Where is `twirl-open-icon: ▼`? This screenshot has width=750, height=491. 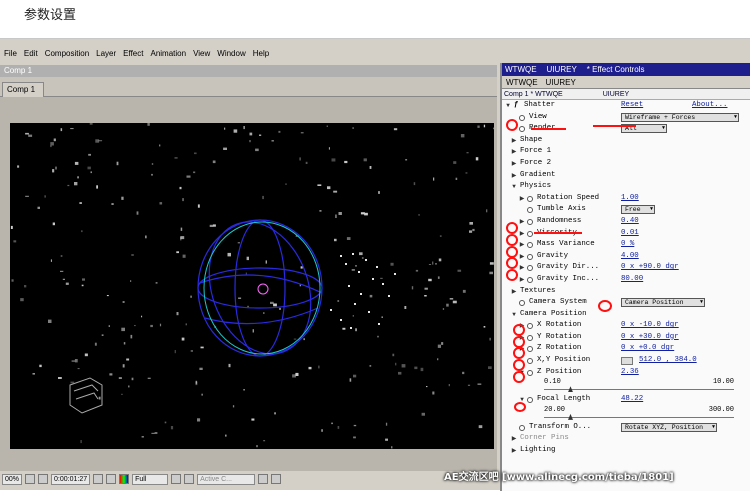 twirl-open-icon: ▼ is located at coordinates (508, 106).